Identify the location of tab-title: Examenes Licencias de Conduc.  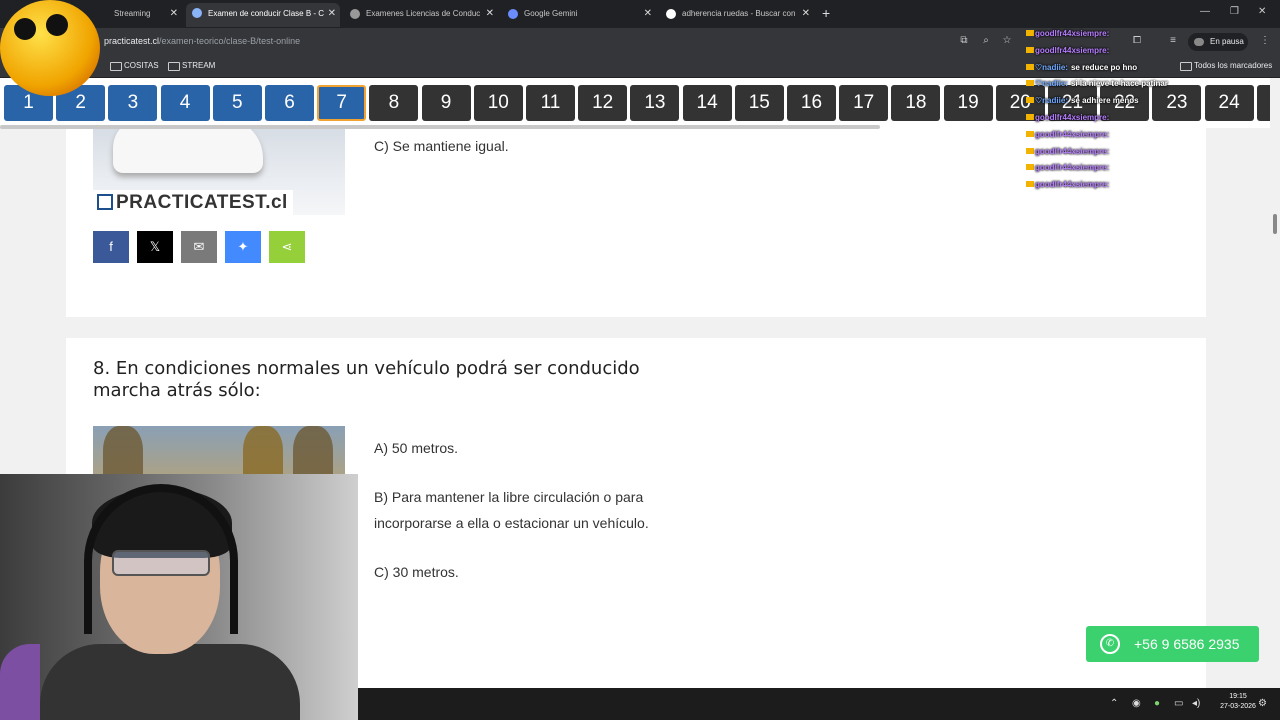
(423, 13).